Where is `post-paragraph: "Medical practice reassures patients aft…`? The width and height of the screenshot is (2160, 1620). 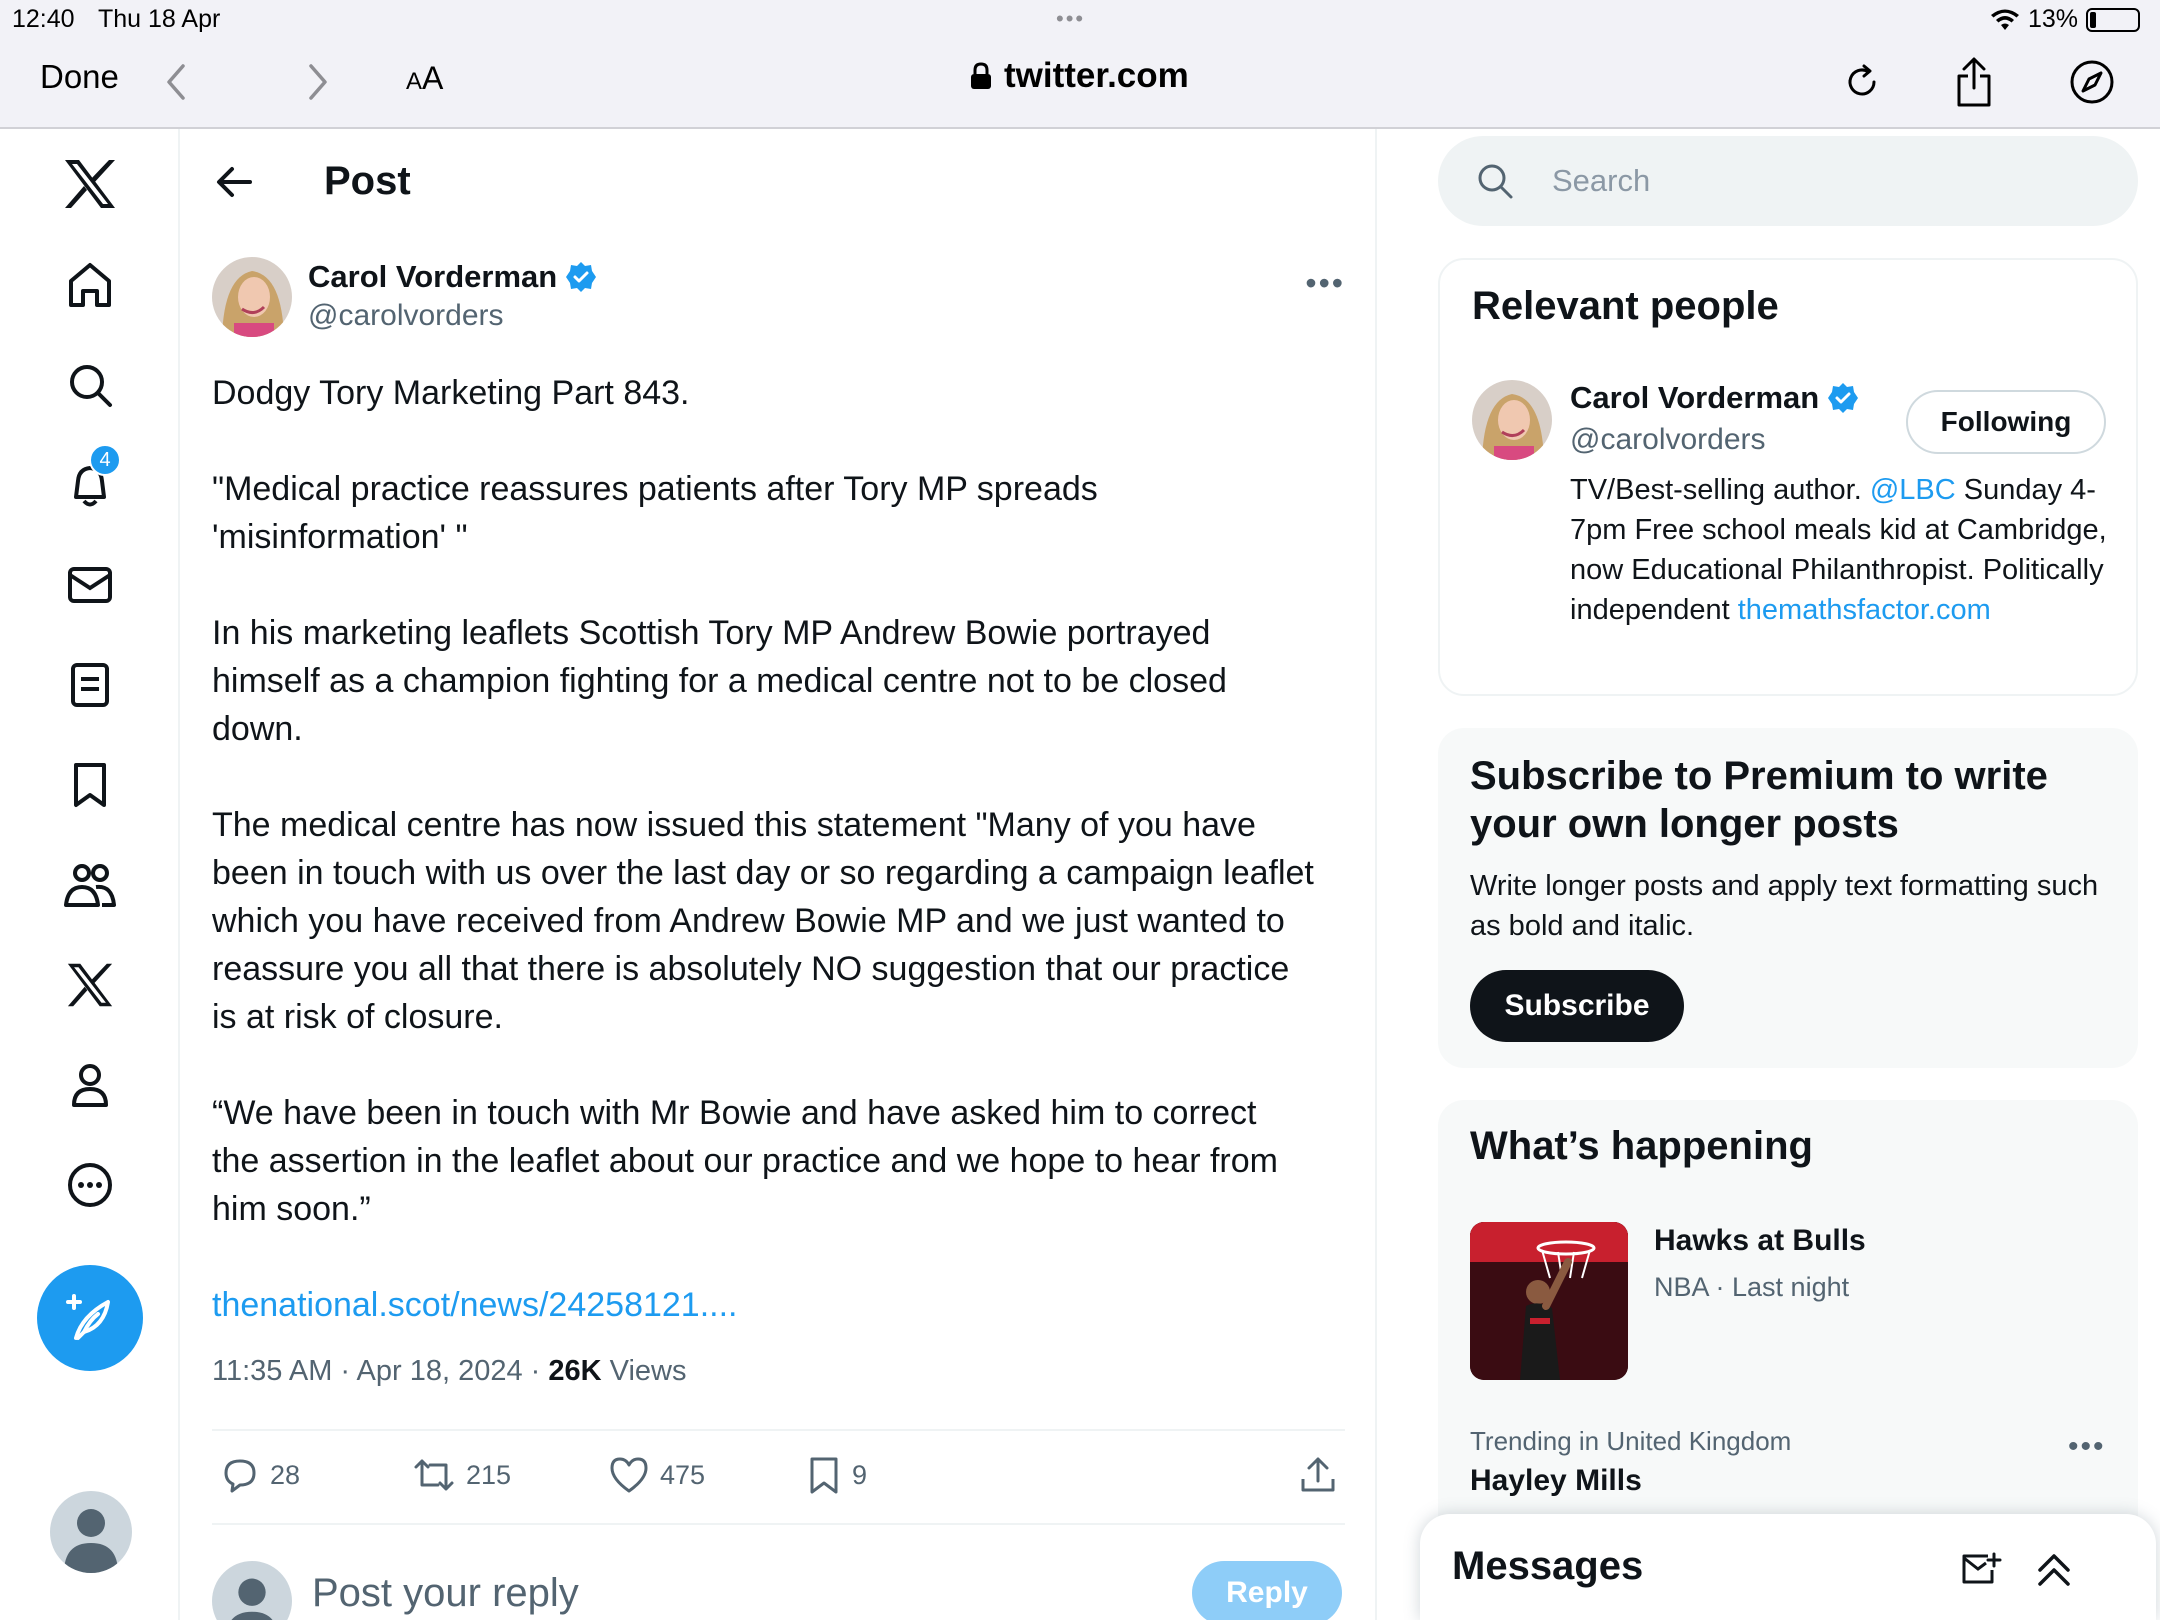
post-paragraph: "Medical practice reassures patients aft… is located at coordinates (655, 513).